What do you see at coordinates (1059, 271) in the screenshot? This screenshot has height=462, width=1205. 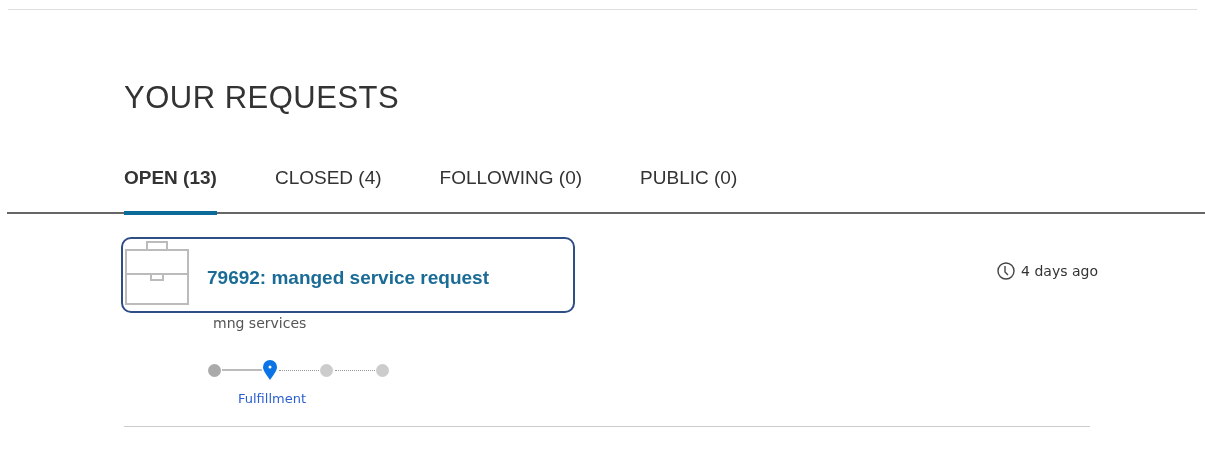 I see `time-ago: 4 days ago` at bounding box center [1059, 271].